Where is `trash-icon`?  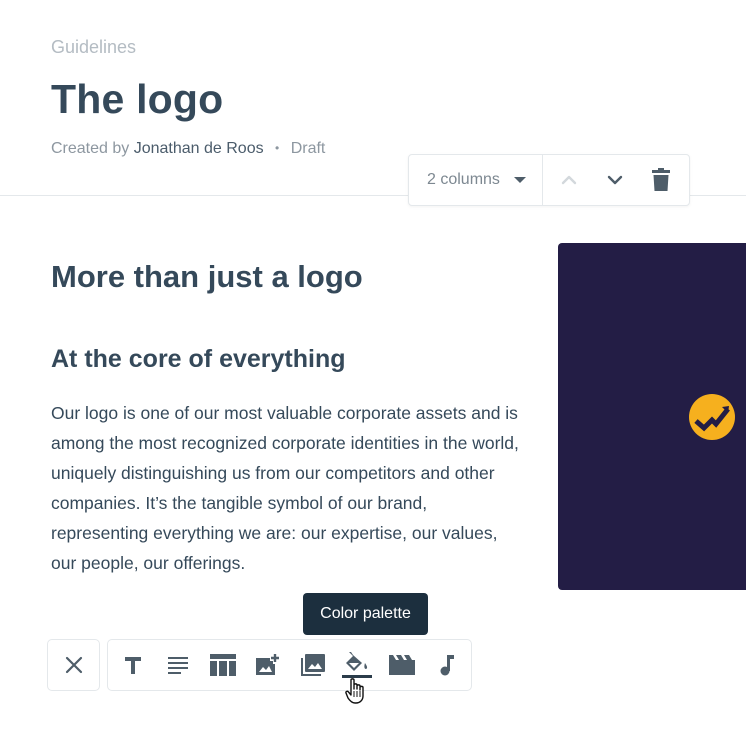
trash-icon is located at coordinates (660, 179).